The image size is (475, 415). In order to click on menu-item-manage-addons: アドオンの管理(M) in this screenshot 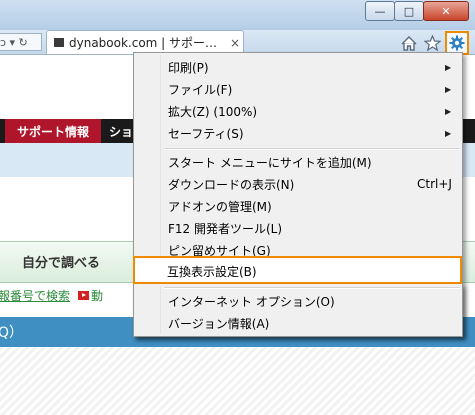, I will do `click(298, 206)`.